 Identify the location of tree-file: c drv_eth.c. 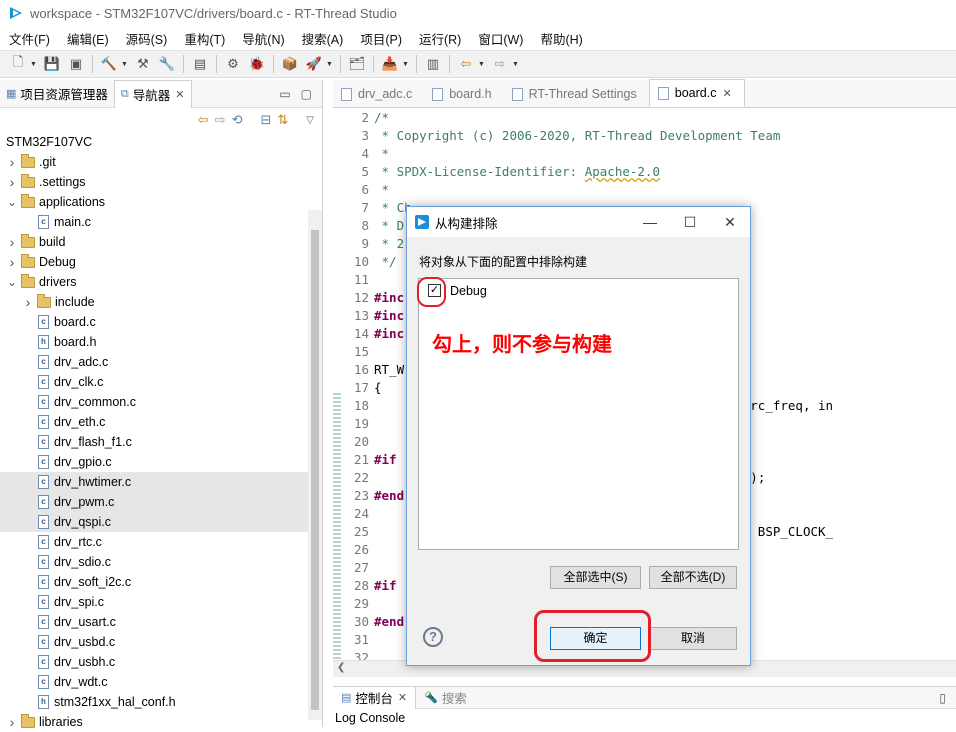
(161, 422).